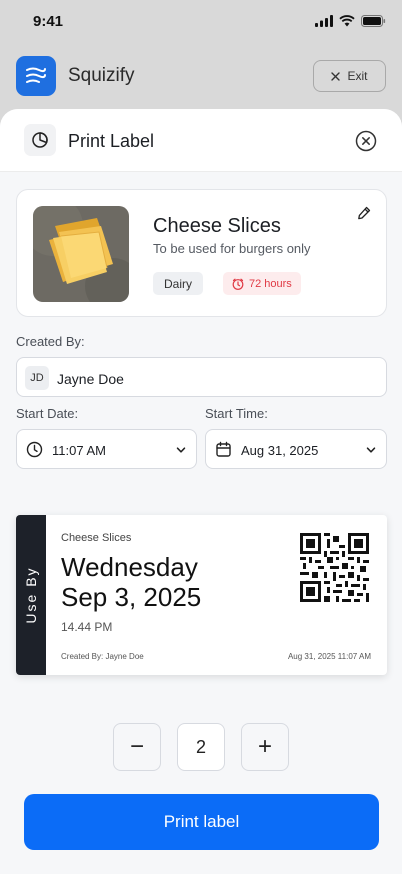  Describe the element at coordinates (364, 213) in the screenshot. I see `pencil-icon` at that location.